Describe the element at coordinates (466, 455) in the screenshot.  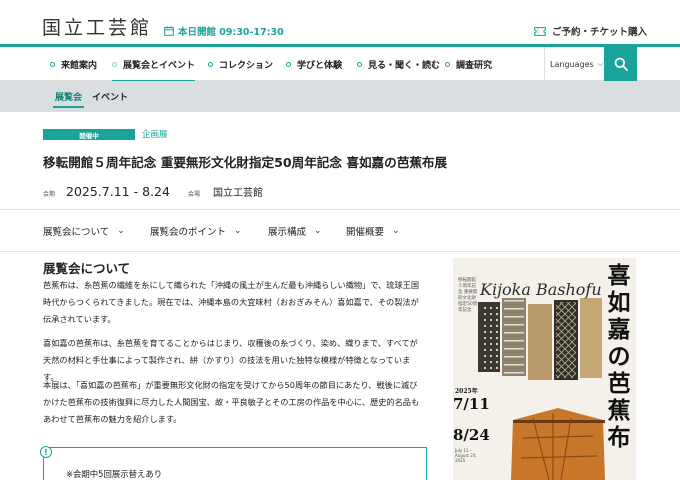
I see `poster-detail-text: July 11 – August 24, 2025` at that location.